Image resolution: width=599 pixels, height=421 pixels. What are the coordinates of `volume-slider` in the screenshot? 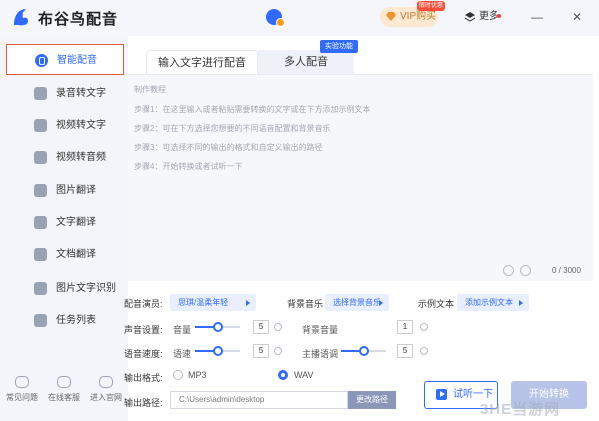 It's located at (217, 327).